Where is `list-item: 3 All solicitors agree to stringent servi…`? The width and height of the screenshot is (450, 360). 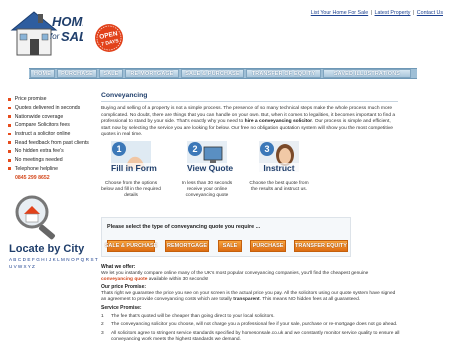
list-item: 3 All solicitors agree to stringent servi… is located at coordinates (250, 336).